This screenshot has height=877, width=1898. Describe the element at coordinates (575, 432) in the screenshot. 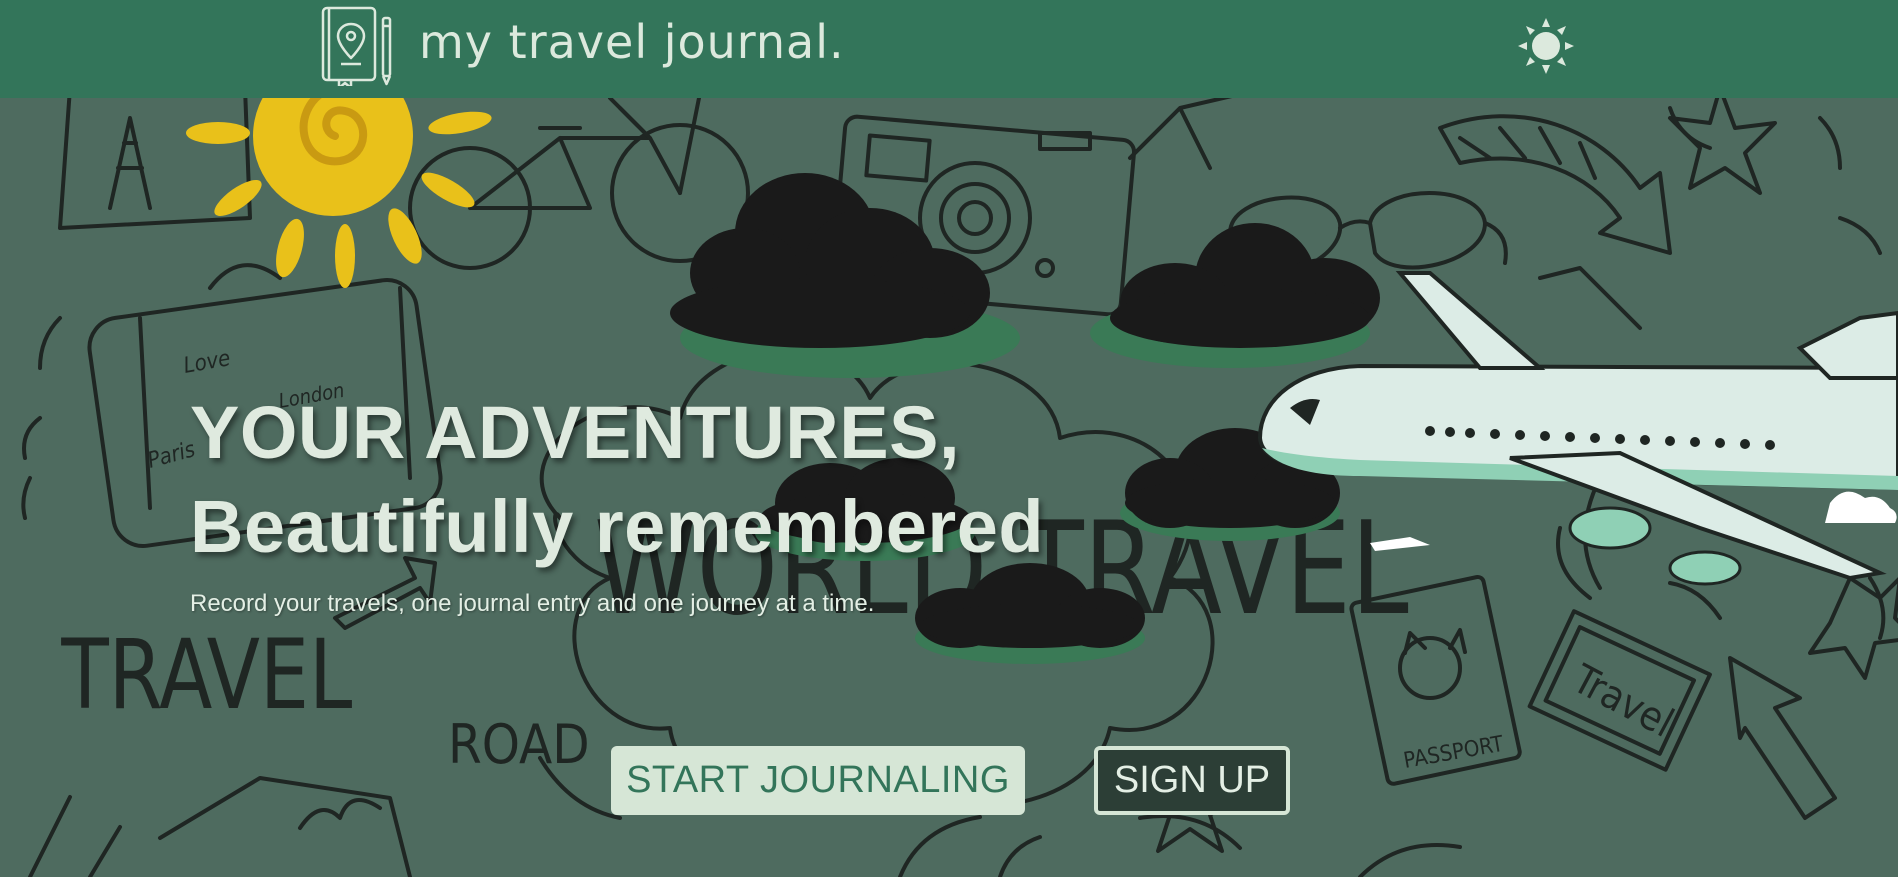

I see `hero-headline-line-1: YOUR ADVENTURES,` at that location.